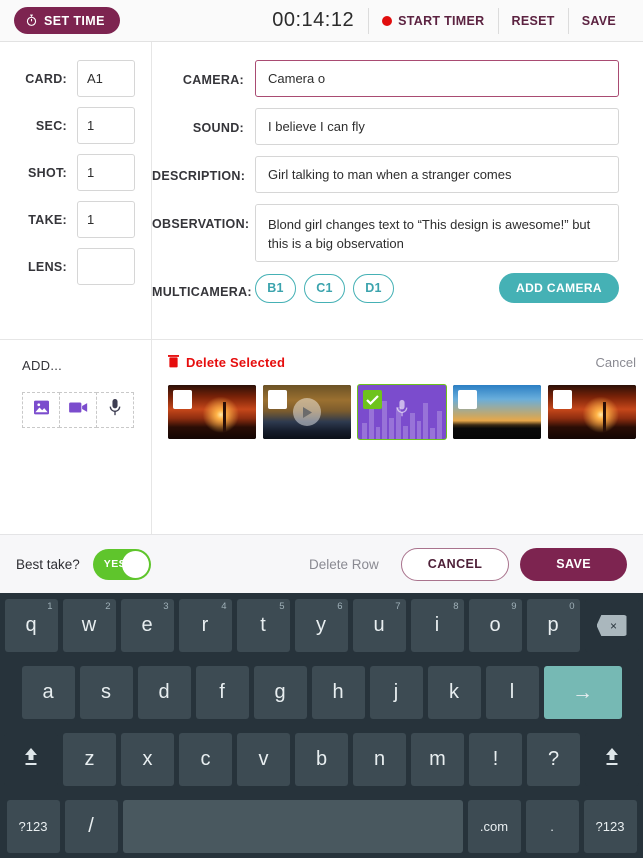 This screenshot has width=643, height=858. What do you see at coordinates (612, 759) in the screenshot?
I see `key-shift-right` at bounding box center [612, 759].